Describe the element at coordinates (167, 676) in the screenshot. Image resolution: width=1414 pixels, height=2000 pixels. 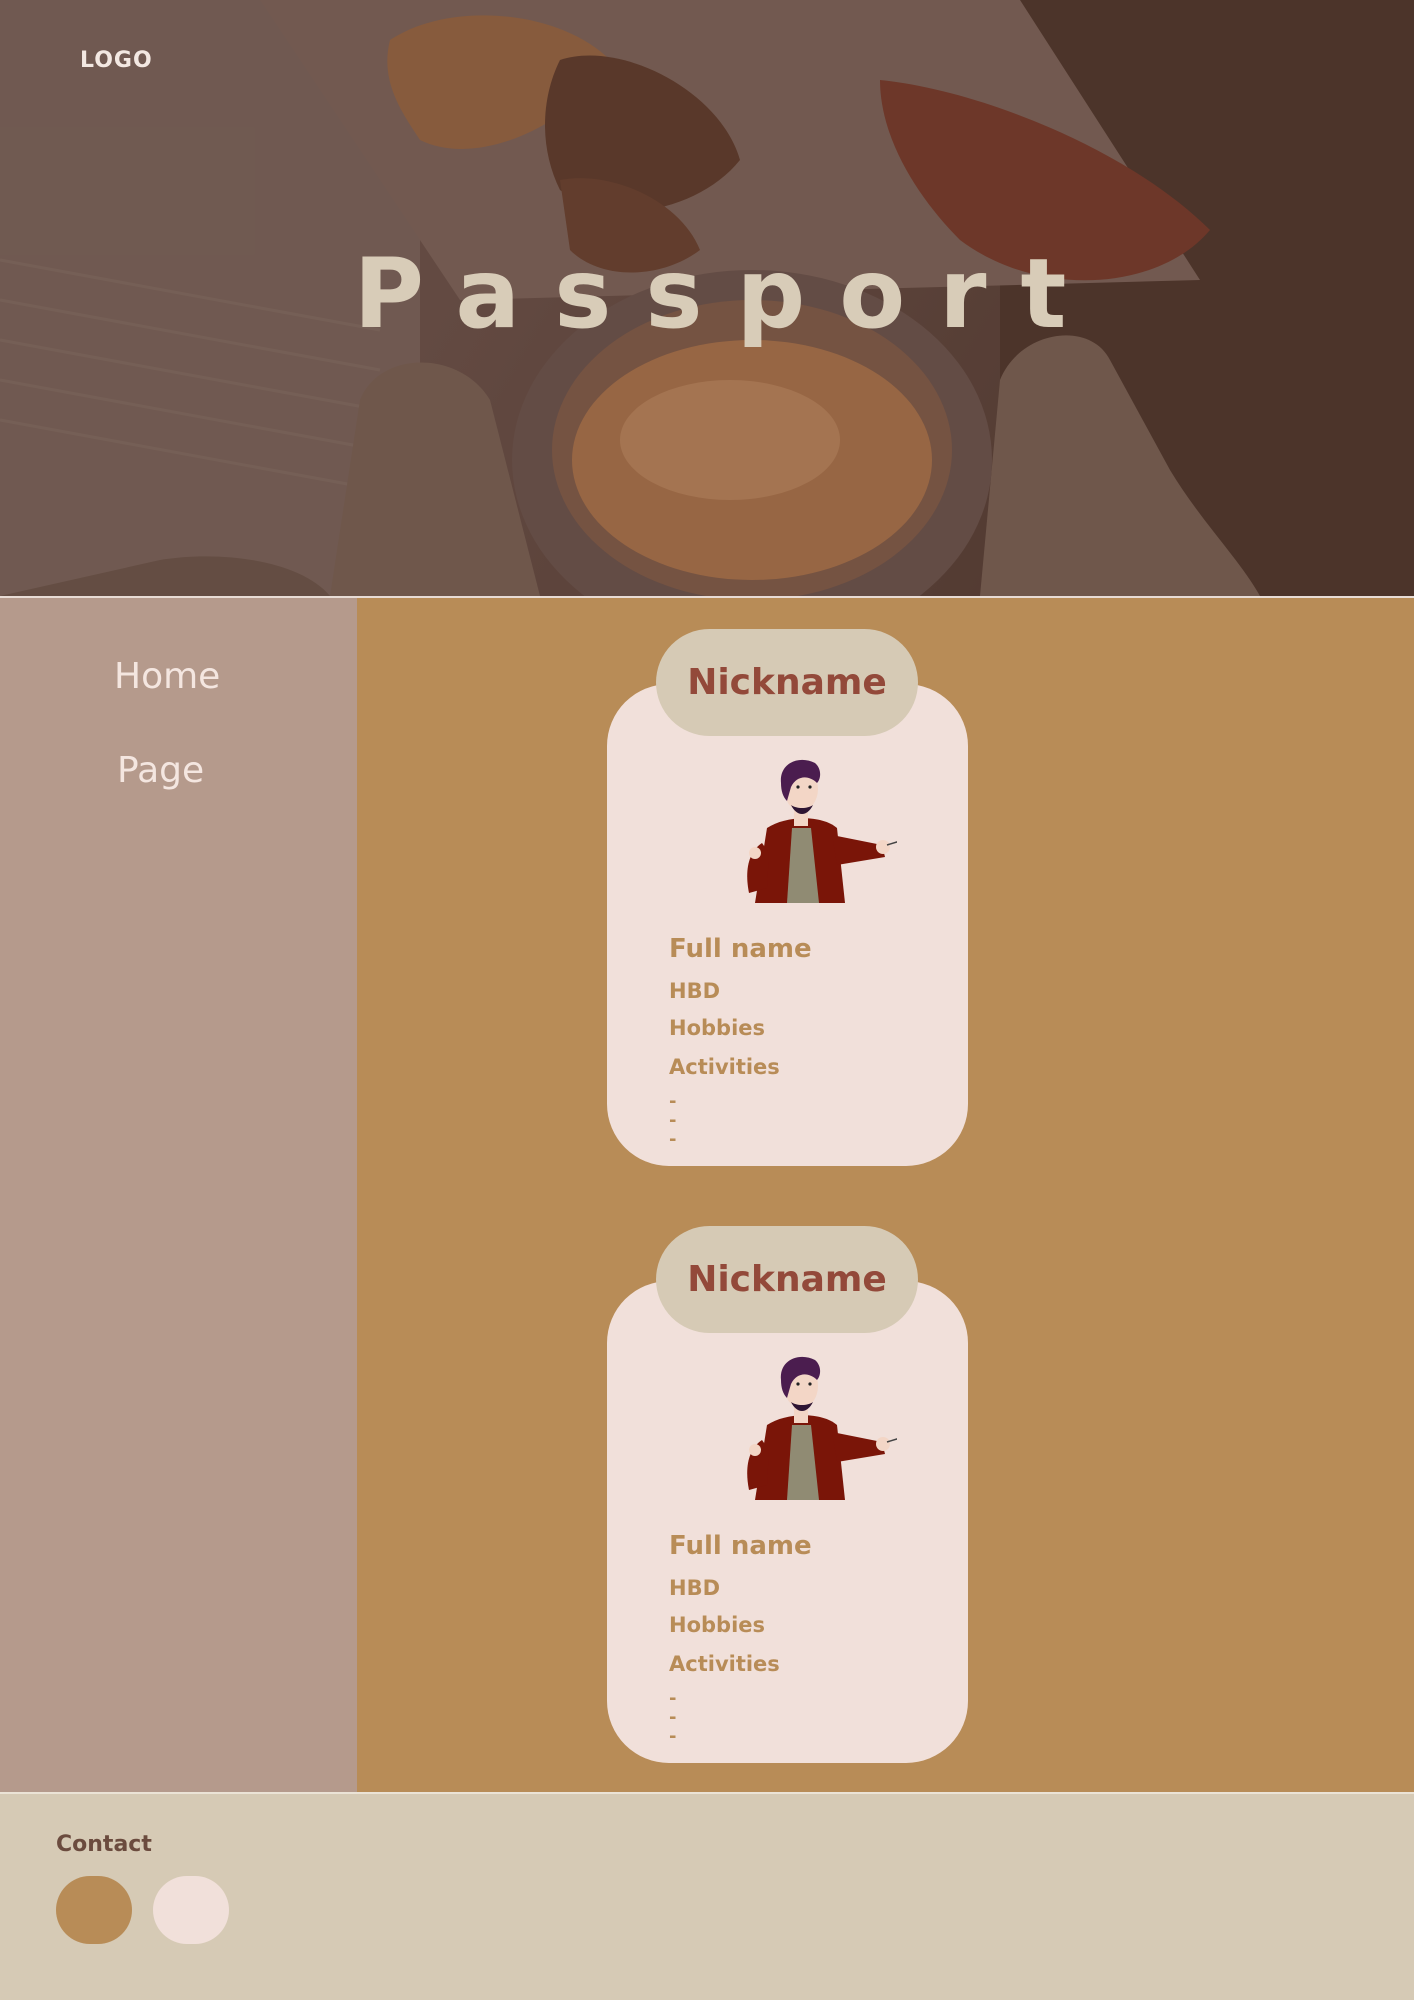
I see `sidebar-item-home: Home` at that location.